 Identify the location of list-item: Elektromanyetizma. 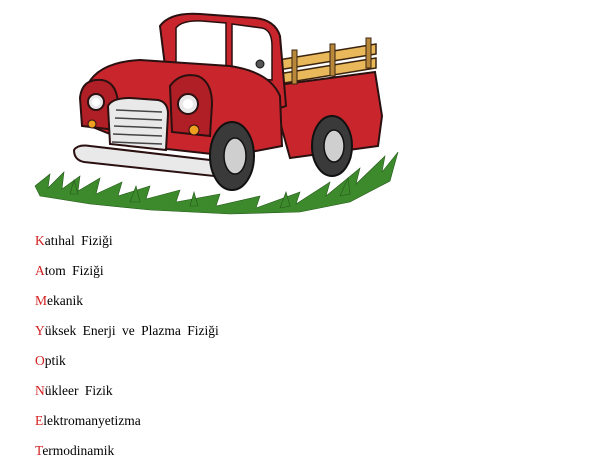
(127, 426).